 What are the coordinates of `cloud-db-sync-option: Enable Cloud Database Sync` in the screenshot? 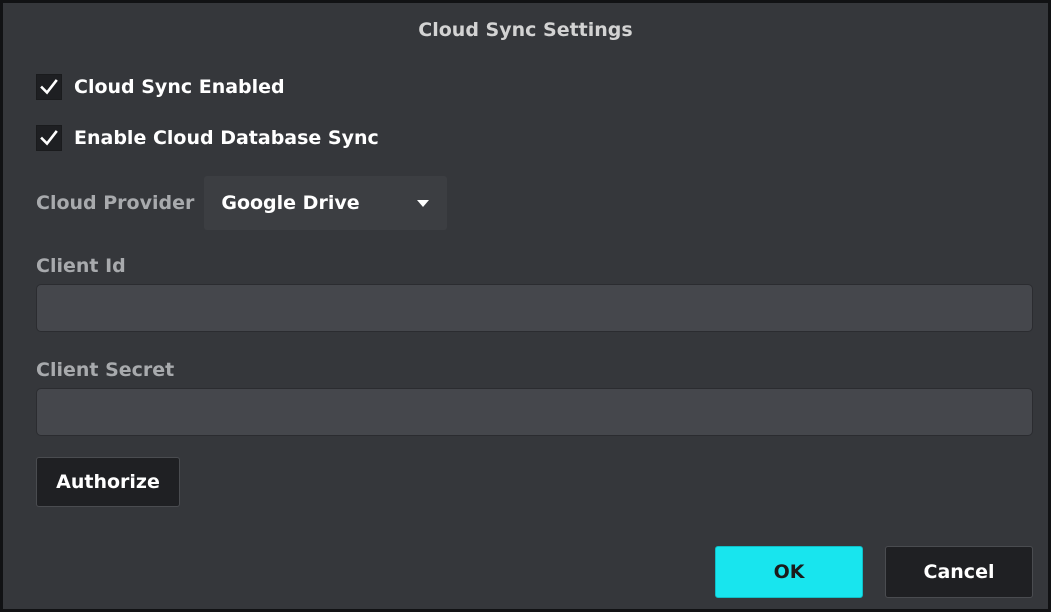 It's located at (207, 138).